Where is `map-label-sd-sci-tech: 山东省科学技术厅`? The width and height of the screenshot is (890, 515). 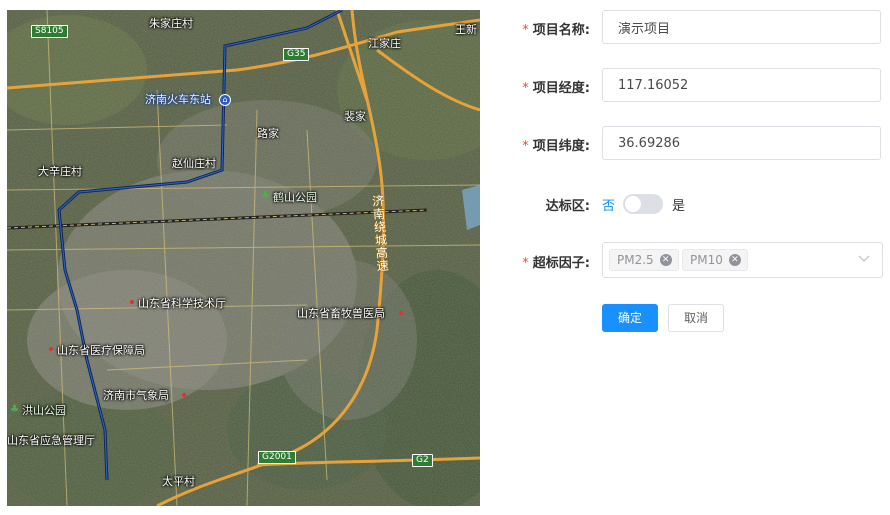
map-label-sd-sci-tech: 山东省科学技术厅 is located at coordinates (182, 303).